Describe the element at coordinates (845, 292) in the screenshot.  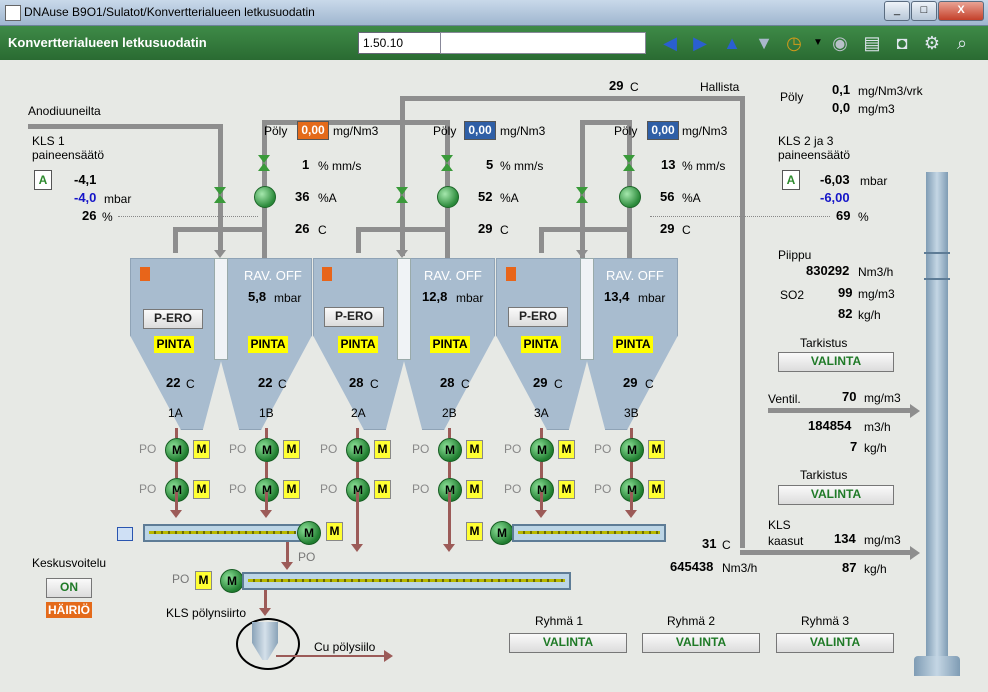
I see `so2-value: 99` at that location.